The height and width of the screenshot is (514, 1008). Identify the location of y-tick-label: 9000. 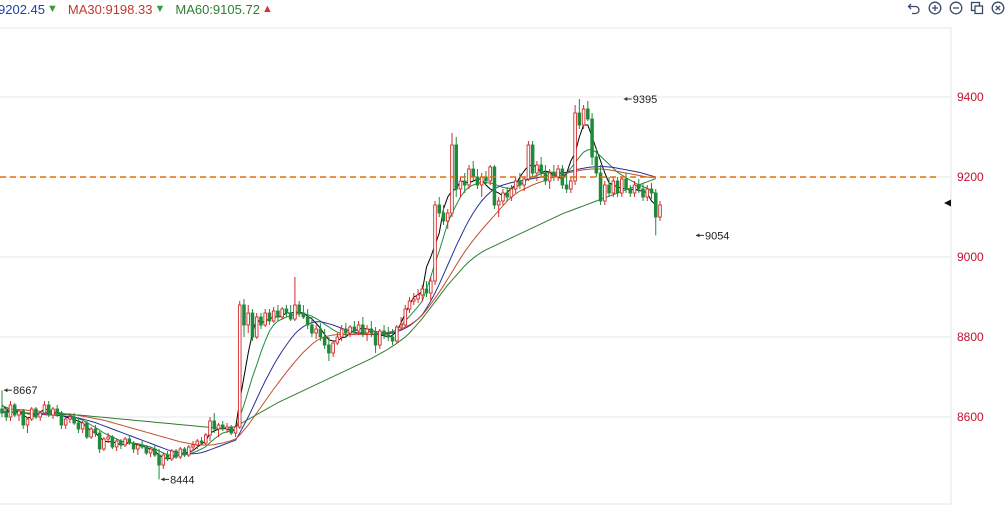
(970, 257).